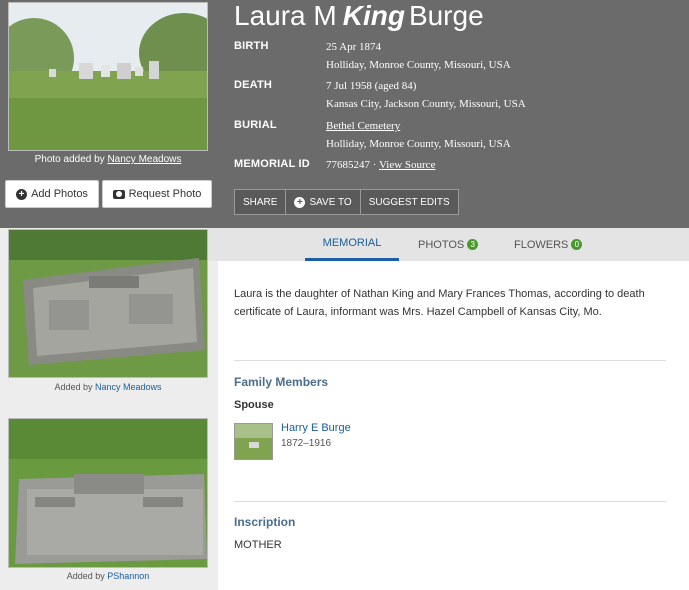 The image size is (689, 590). I want to click on birth-date: 25 Apr 1874, so click(353, 47).